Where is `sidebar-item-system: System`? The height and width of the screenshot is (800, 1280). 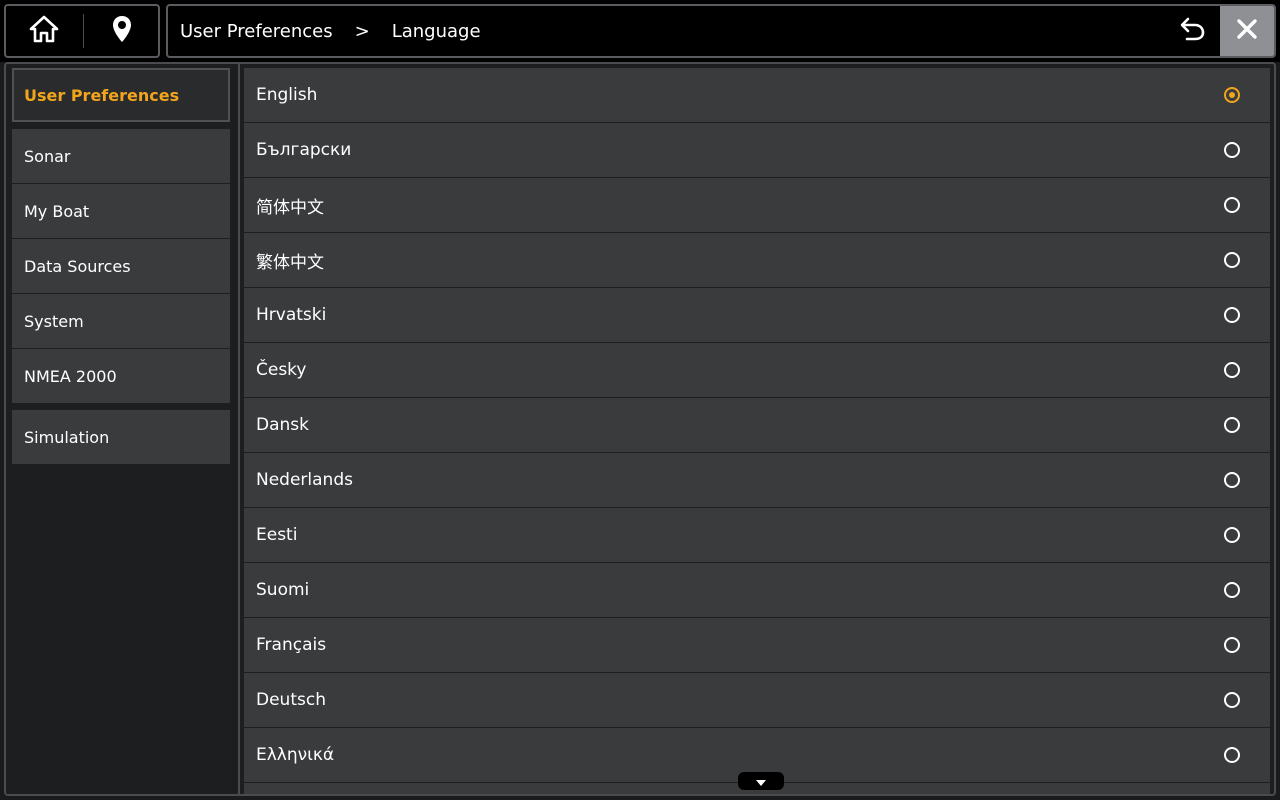
sidebar-item-system: System is located at coordinates (121, 321).